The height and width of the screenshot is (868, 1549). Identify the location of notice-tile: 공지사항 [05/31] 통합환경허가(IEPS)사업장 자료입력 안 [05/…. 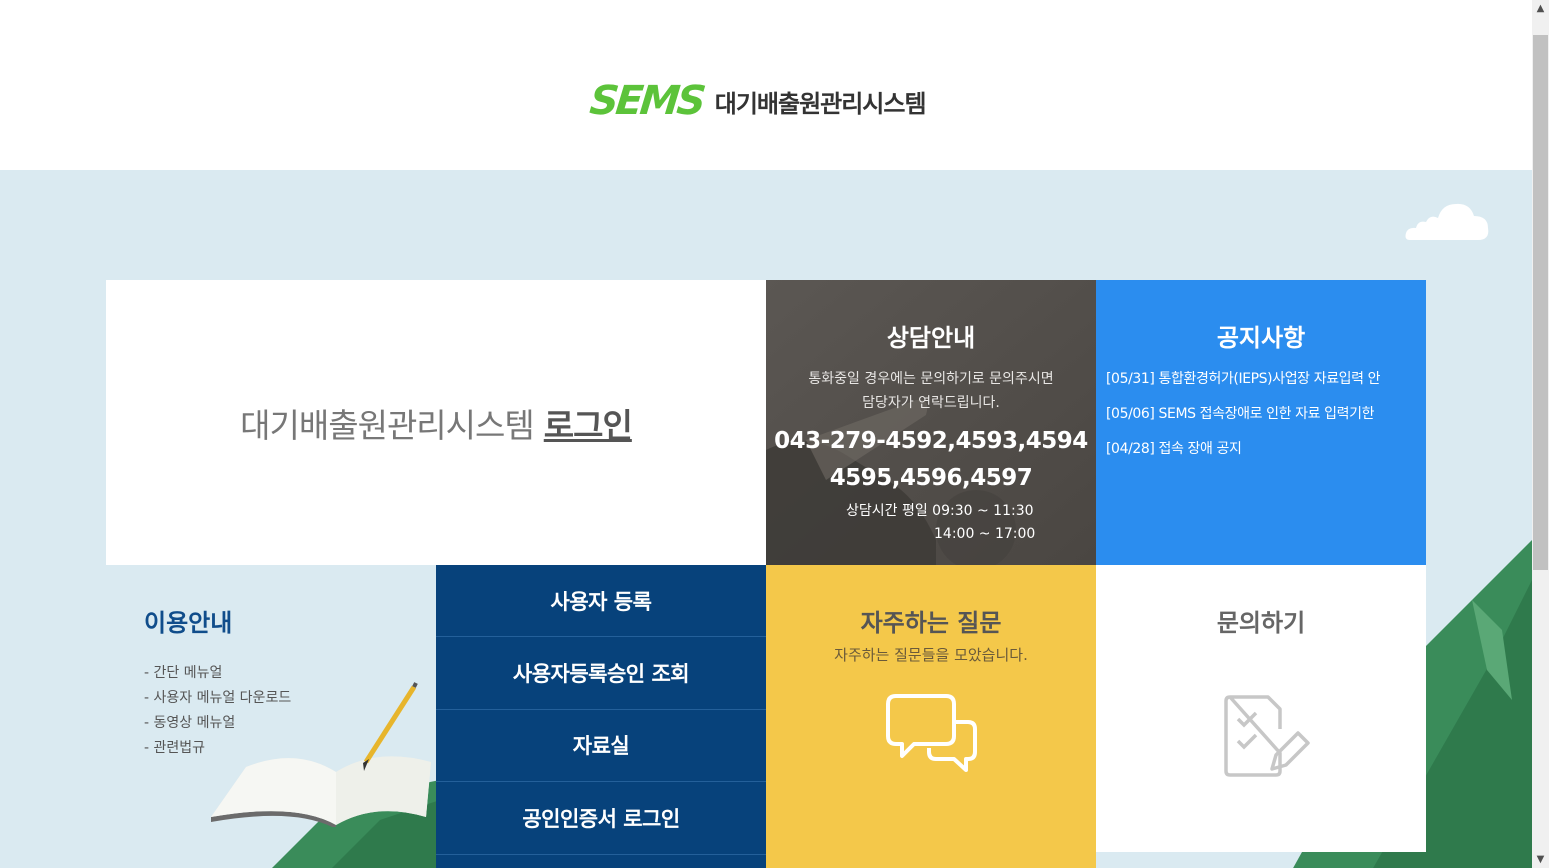
(1261, 422).